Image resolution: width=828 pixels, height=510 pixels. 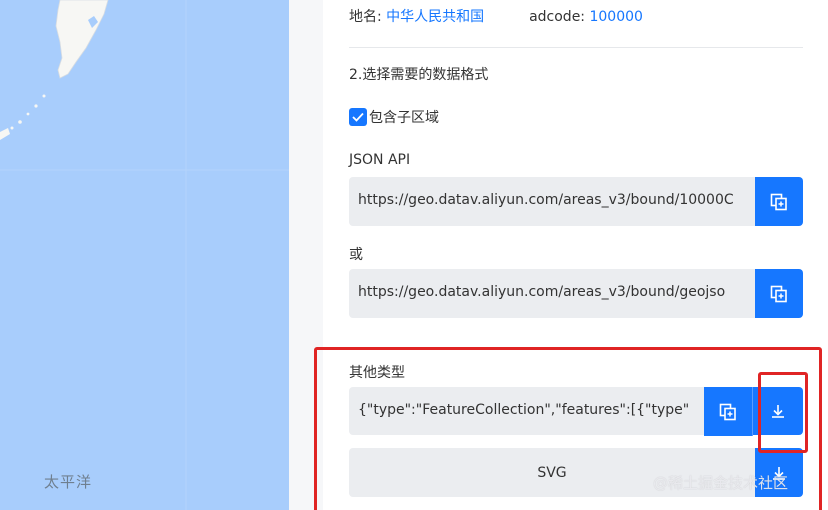 I want to click on step-title: 2.选择需要的数据格式, so click(x=419, y=75).